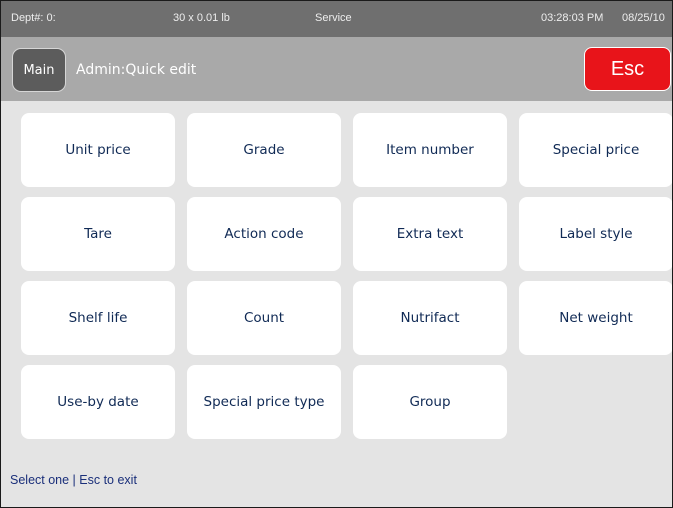  What do you see at coordinates (264, 150) in the screenshot?
I see `option-grade: Grade` at bounding box center [264, 150].